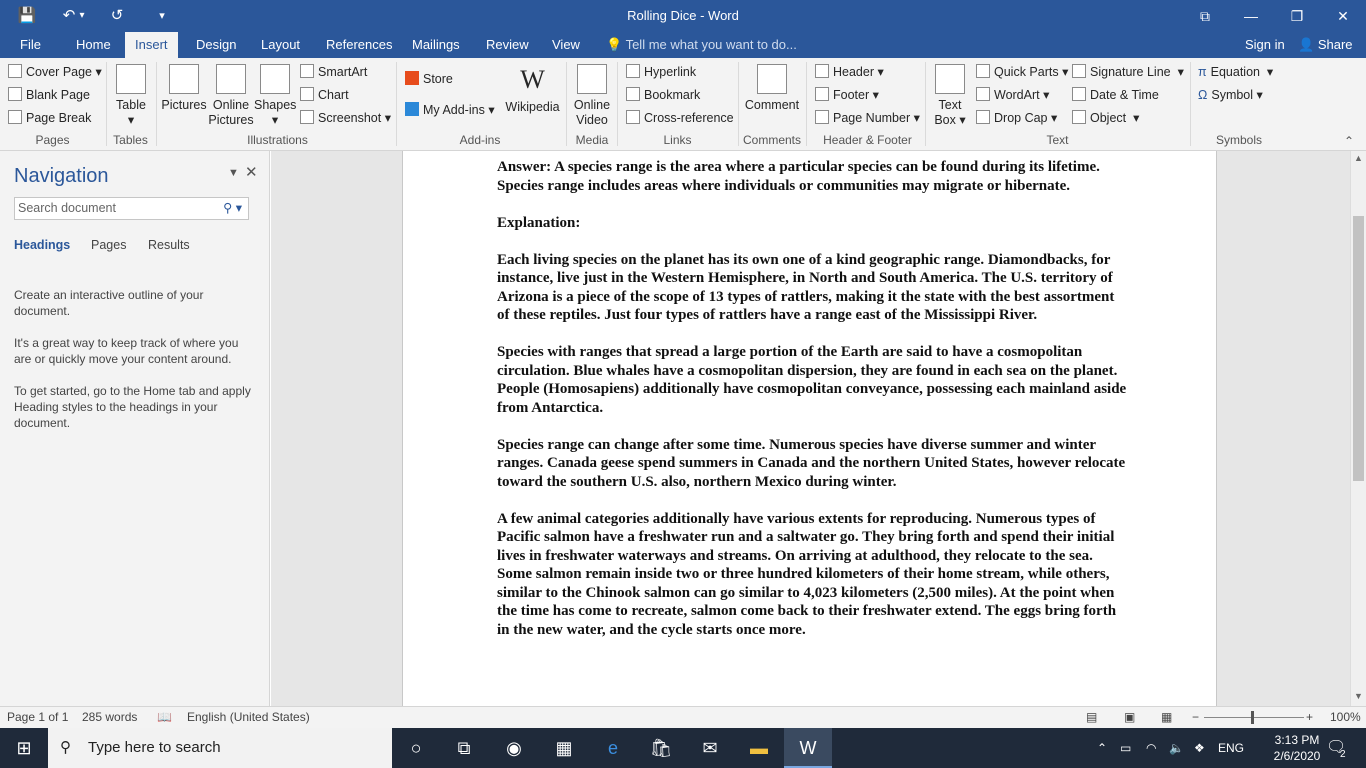 The width and height of the screenshot is (1366, 768). I want to click on smartart-button: SmartArt, so click(333, 72).